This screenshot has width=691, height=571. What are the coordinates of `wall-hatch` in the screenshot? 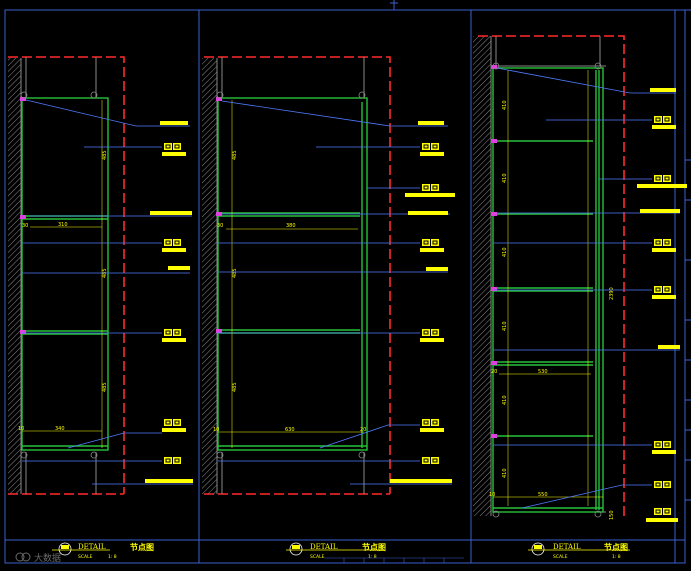 It's located at (482, 276).